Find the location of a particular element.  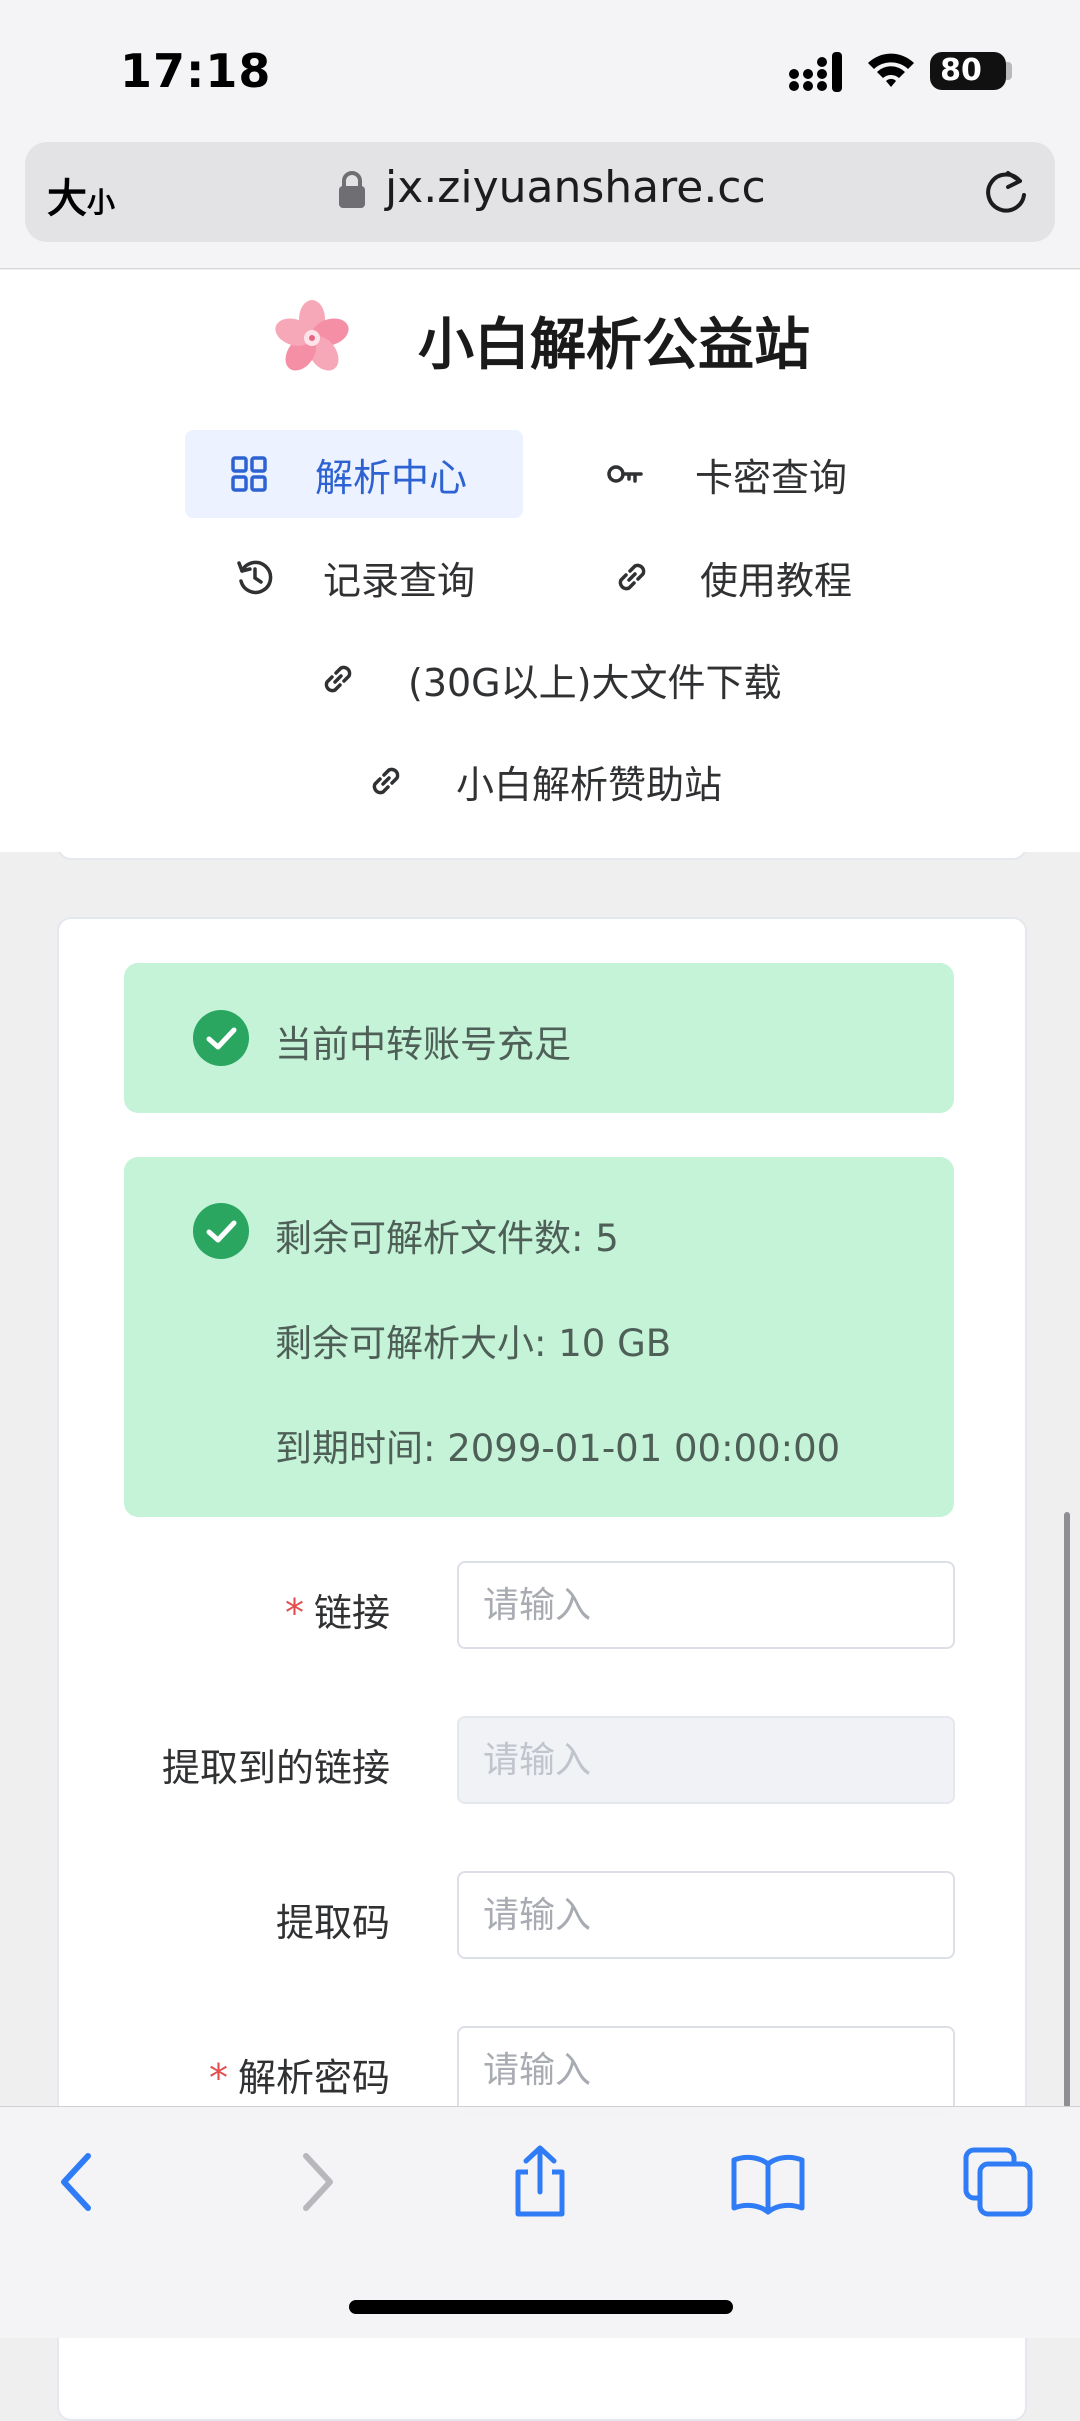

extract-code-input is located at coordinates (706, 1915).